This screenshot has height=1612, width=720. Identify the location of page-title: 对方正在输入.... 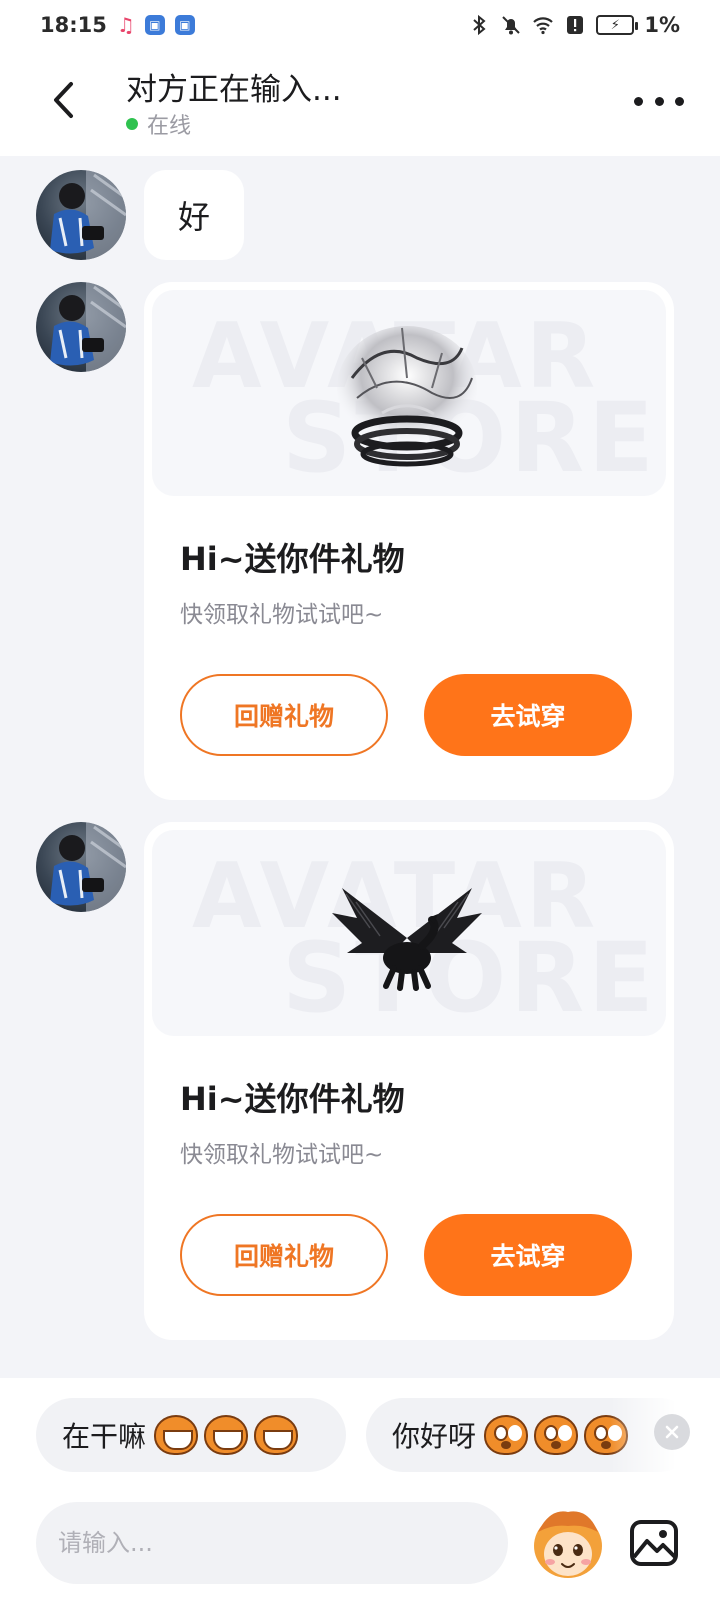
(234, 90).